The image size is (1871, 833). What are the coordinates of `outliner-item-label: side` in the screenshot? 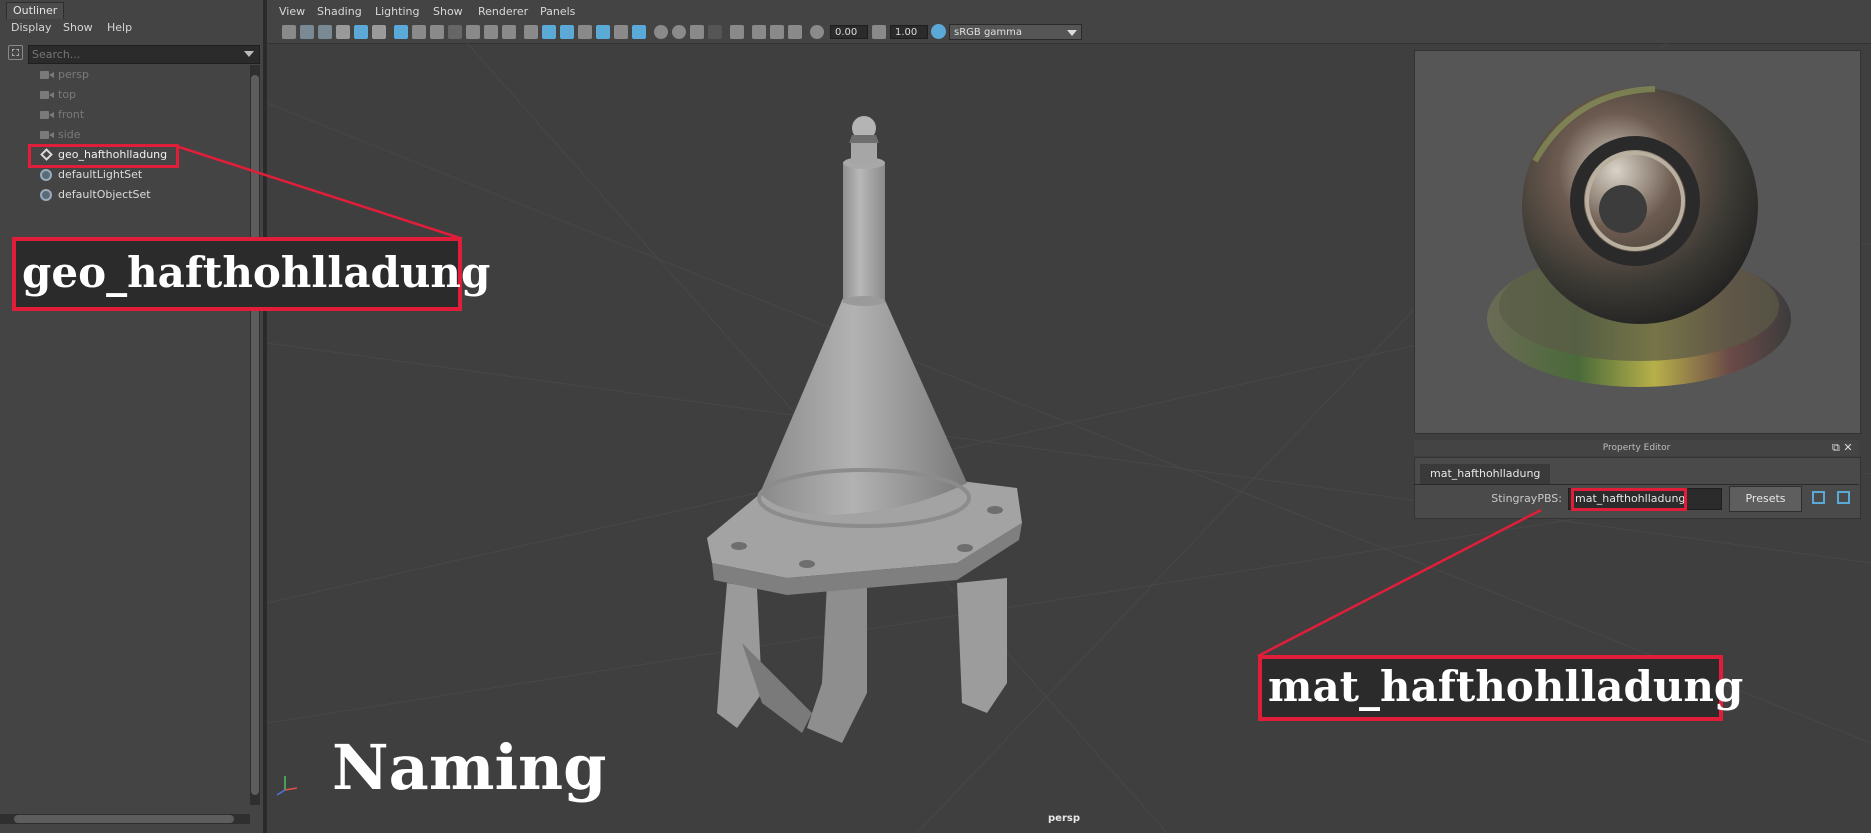 It's located at (69, 134).